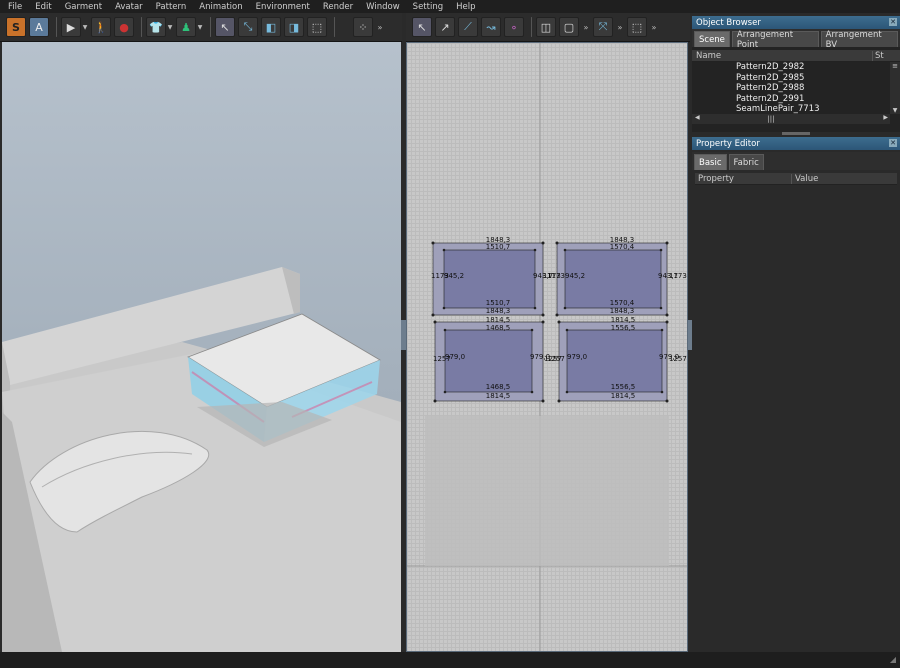  I want to click on horizontal-scrollbar: ◀ ||| ▶, so click(791, 119).